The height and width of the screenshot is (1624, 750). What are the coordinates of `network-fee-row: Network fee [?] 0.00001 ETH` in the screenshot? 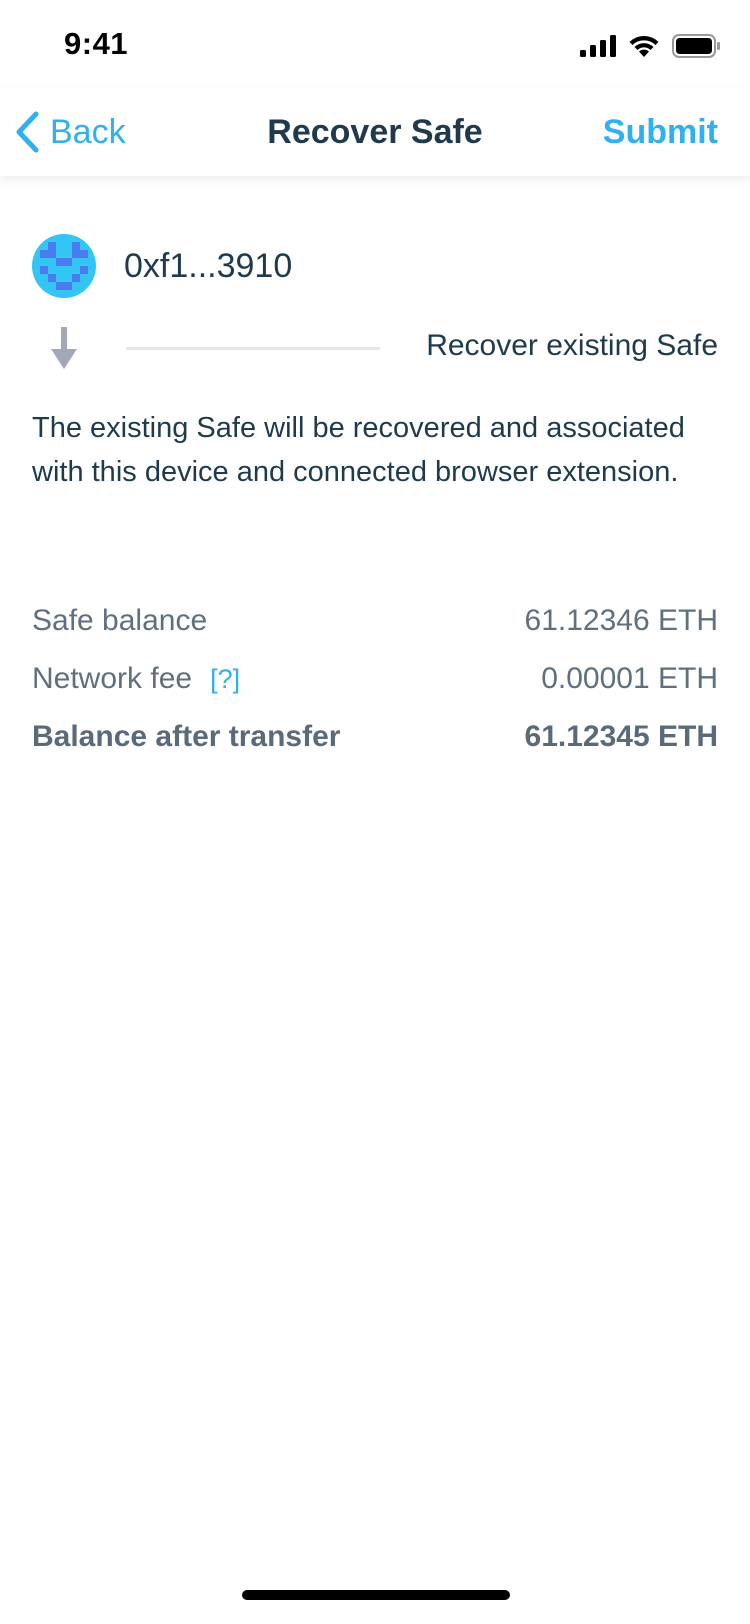 It's located at (375, 679).